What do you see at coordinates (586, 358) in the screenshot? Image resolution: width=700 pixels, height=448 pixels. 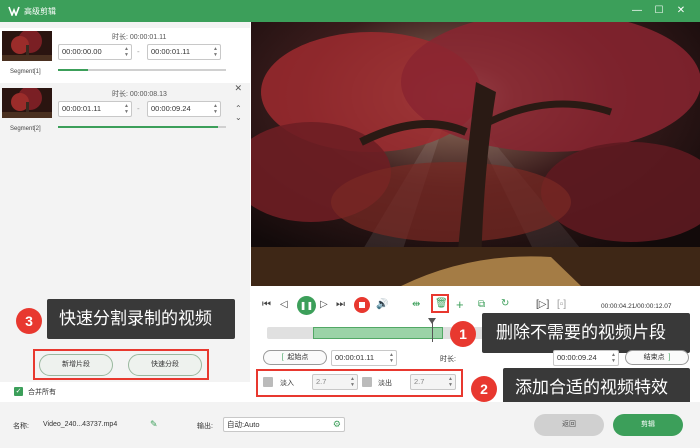 I see `end-time-input: 00:00:09.24 ▲ ▼` at bounding box center [586, 358].